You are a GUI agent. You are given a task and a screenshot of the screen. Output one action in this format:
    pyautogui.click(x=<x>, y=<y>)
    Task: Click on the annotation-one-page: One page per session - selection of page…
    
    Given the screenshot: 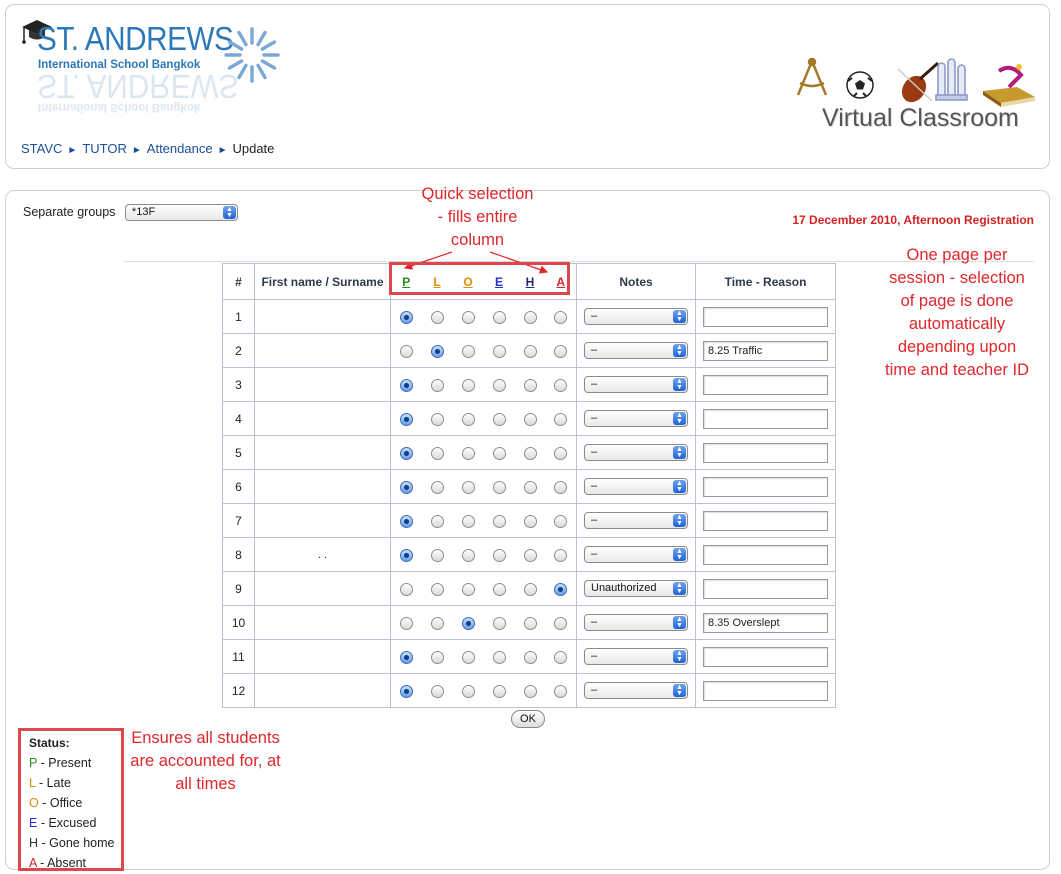 What is the action you would take?
    pyautogui.click(x=957, y=312)
    